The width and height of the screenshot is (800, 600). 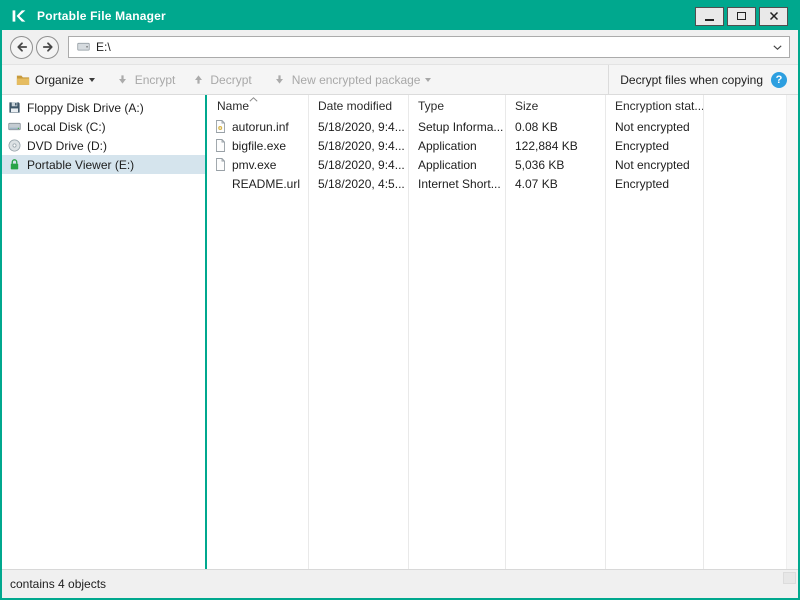 What do you see at coordinates (103, 47) in the screenshot?
I see `address-text: E:\` at bounding box center [103, 47].